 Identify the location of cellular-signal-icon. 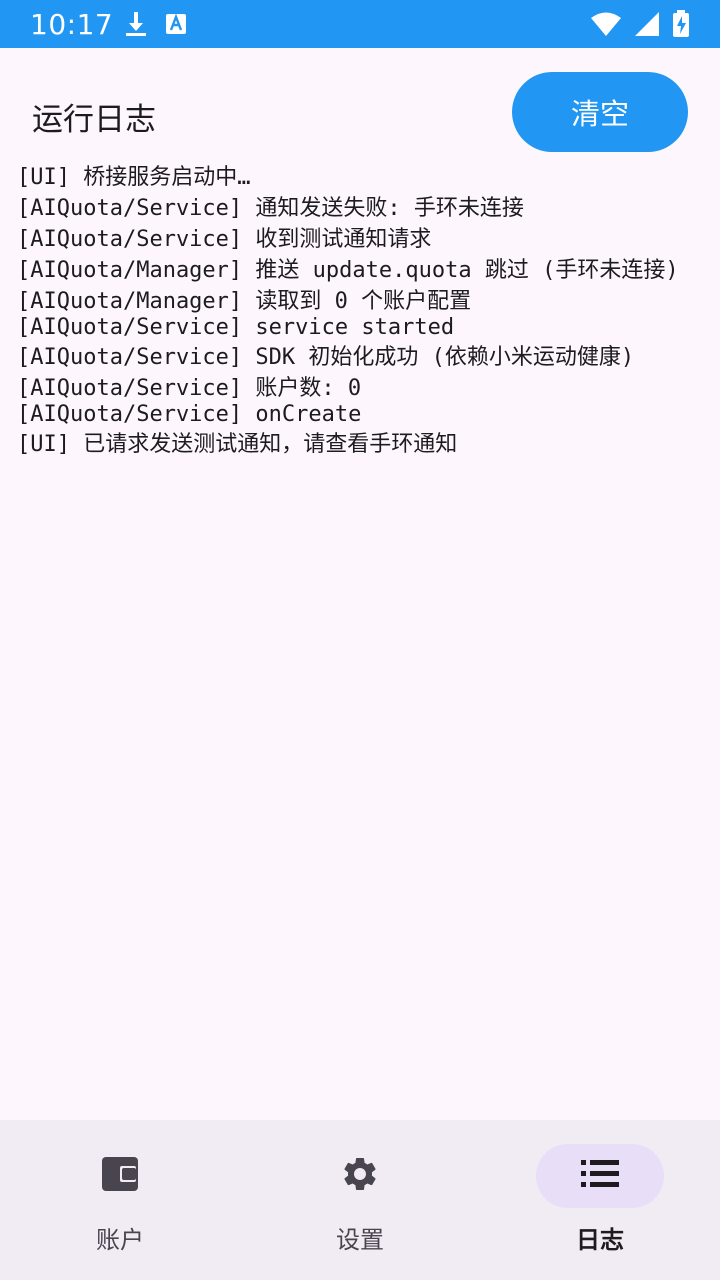
(647, 24).